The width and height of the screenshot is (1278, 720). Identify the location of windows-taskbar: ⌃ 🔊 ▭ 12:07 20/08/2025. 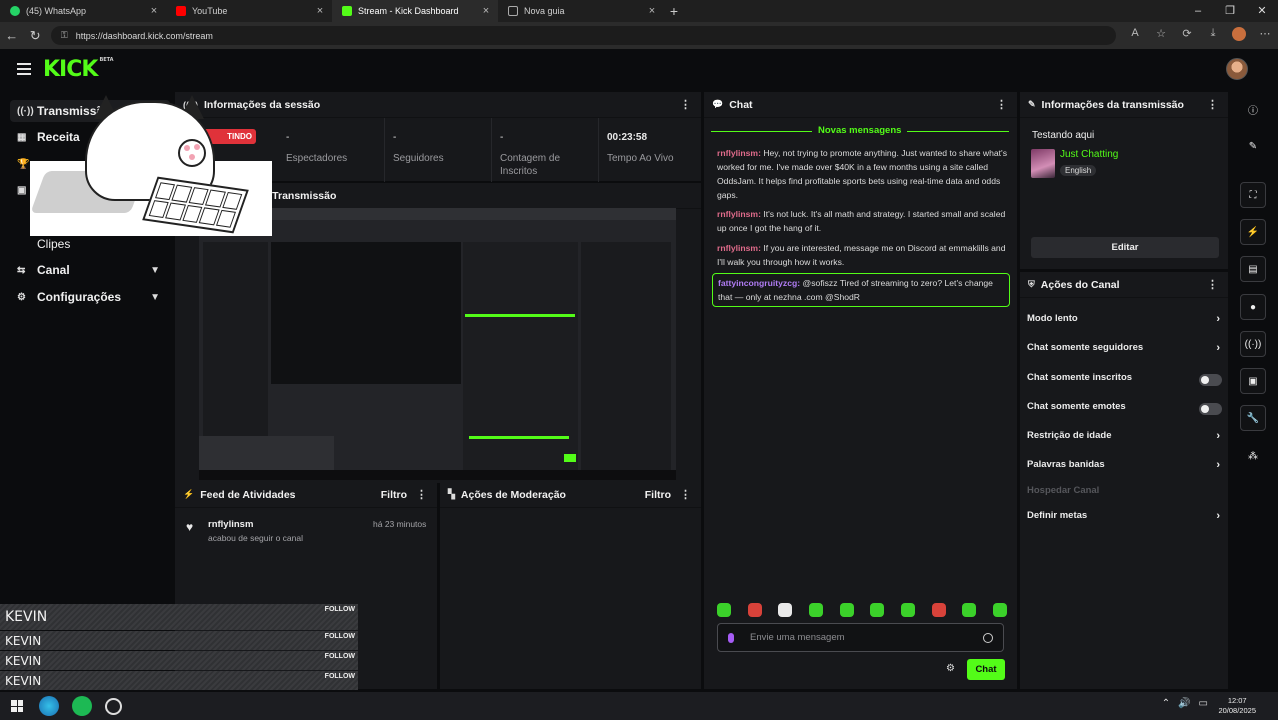
(639, 706).